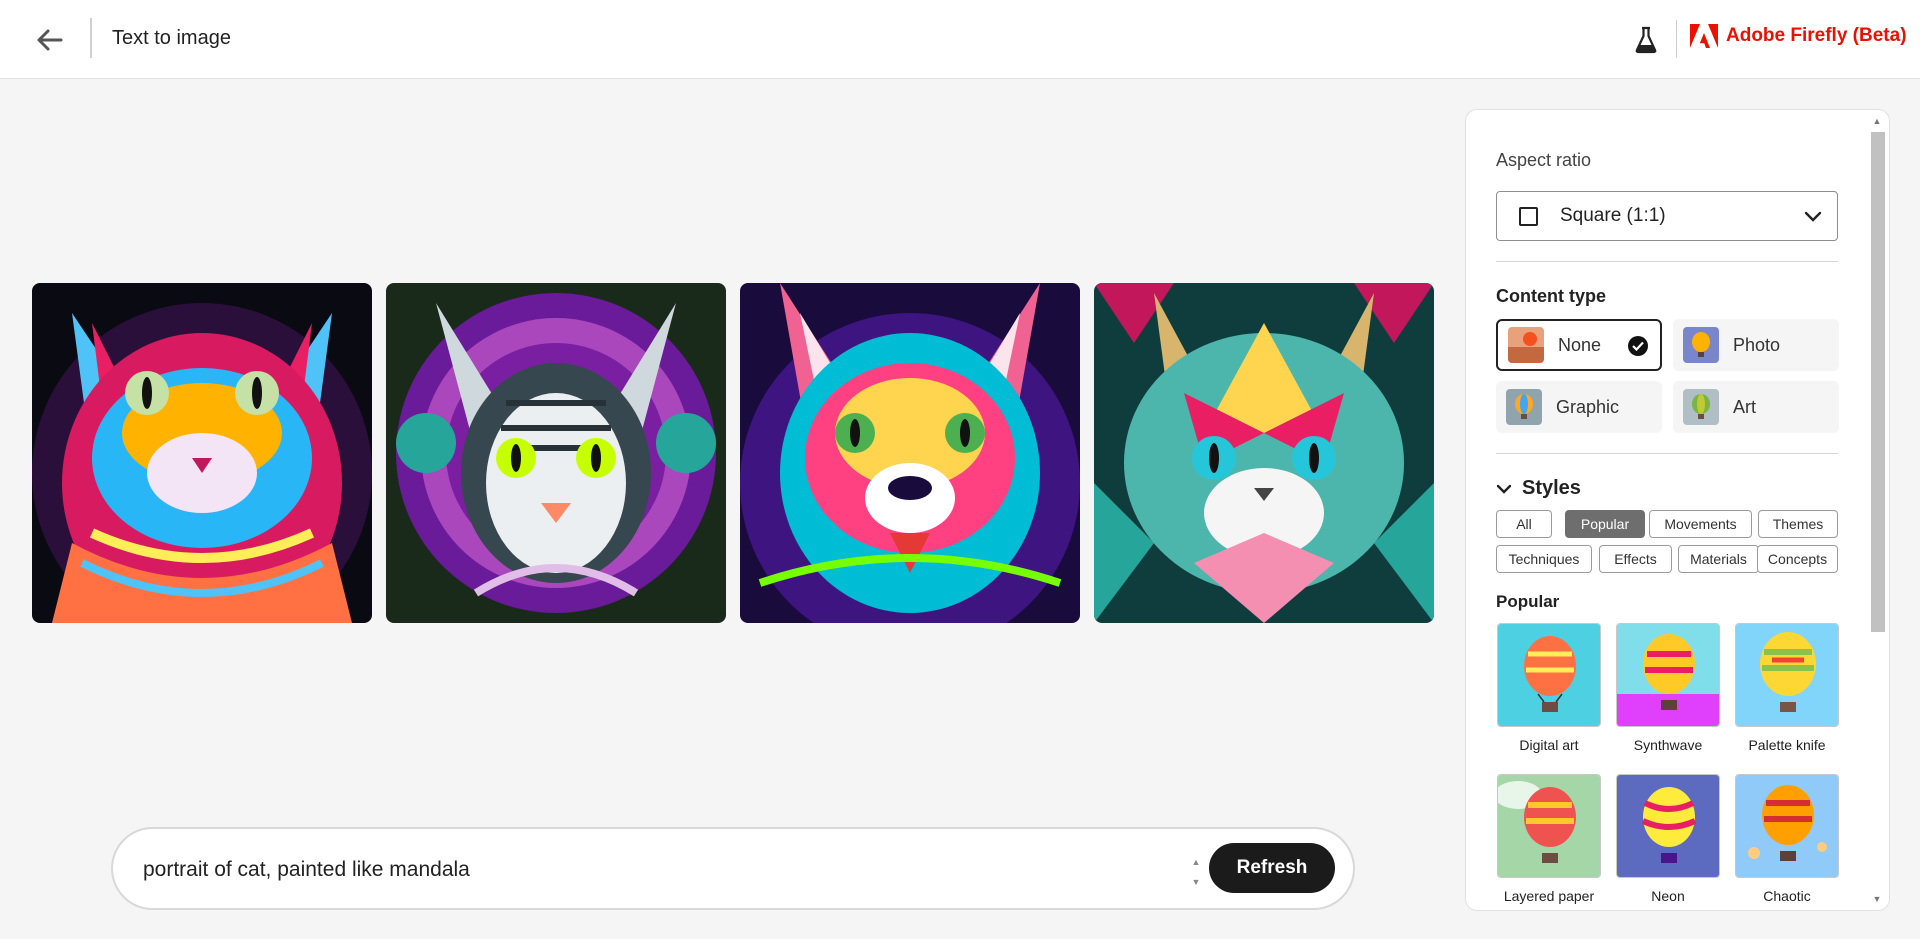 The image size is (1920, 939). What do you see at coordinates (1196, 862) in the screenshot?
I see `chevron-up-icon: ▲` at bounding box center [1196, 862].